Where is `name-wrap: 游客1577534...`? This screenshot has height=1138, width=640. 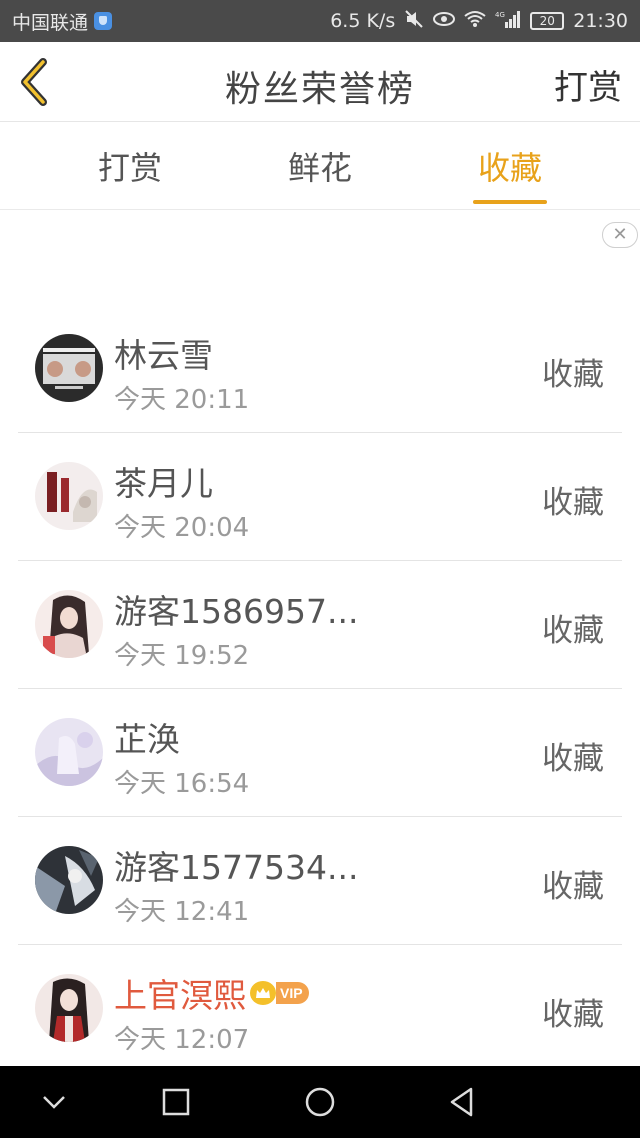 name-wrap: 游客1577534... is located at coordinates (236, 865).